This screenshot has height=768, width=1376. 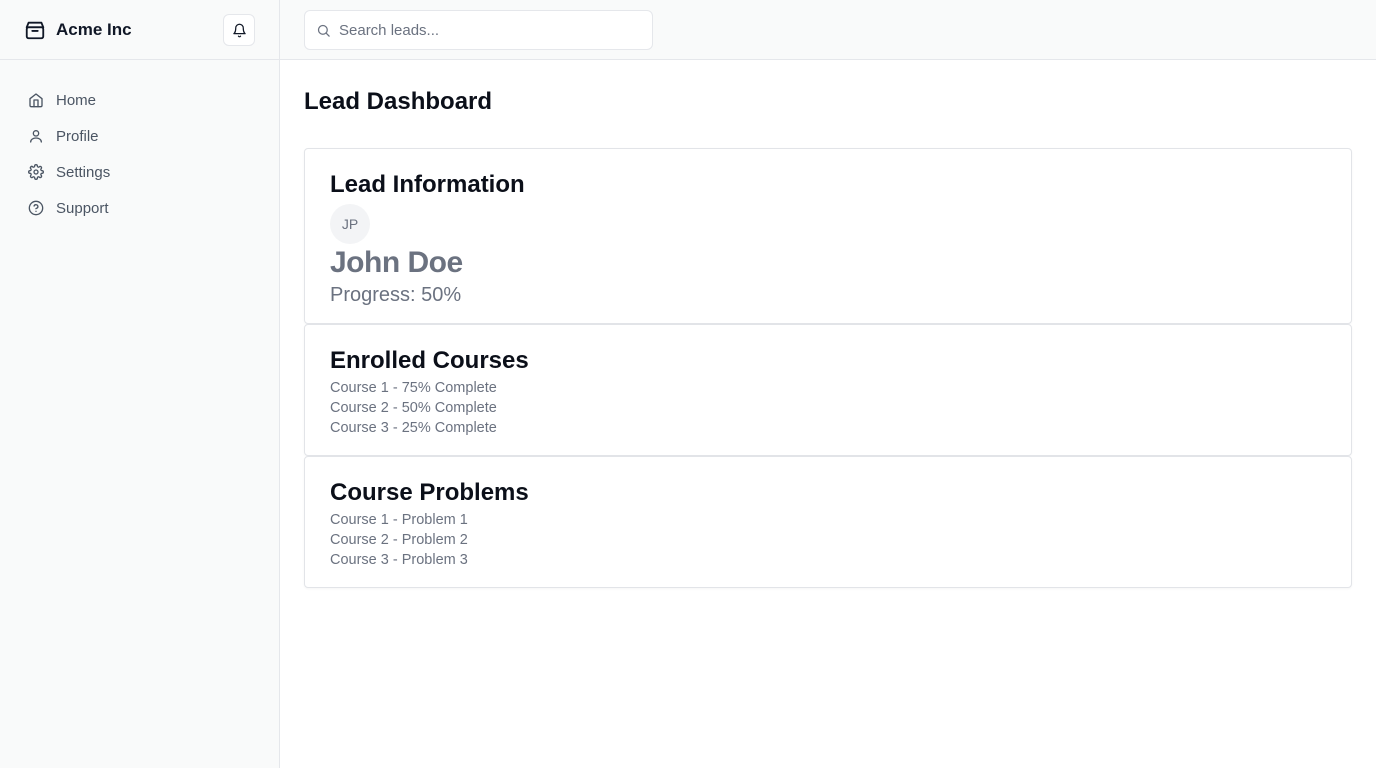 What do you see at coordinates (36, 100) in the screenshot?
I see `home-icon` at bounding box center [36, 100].